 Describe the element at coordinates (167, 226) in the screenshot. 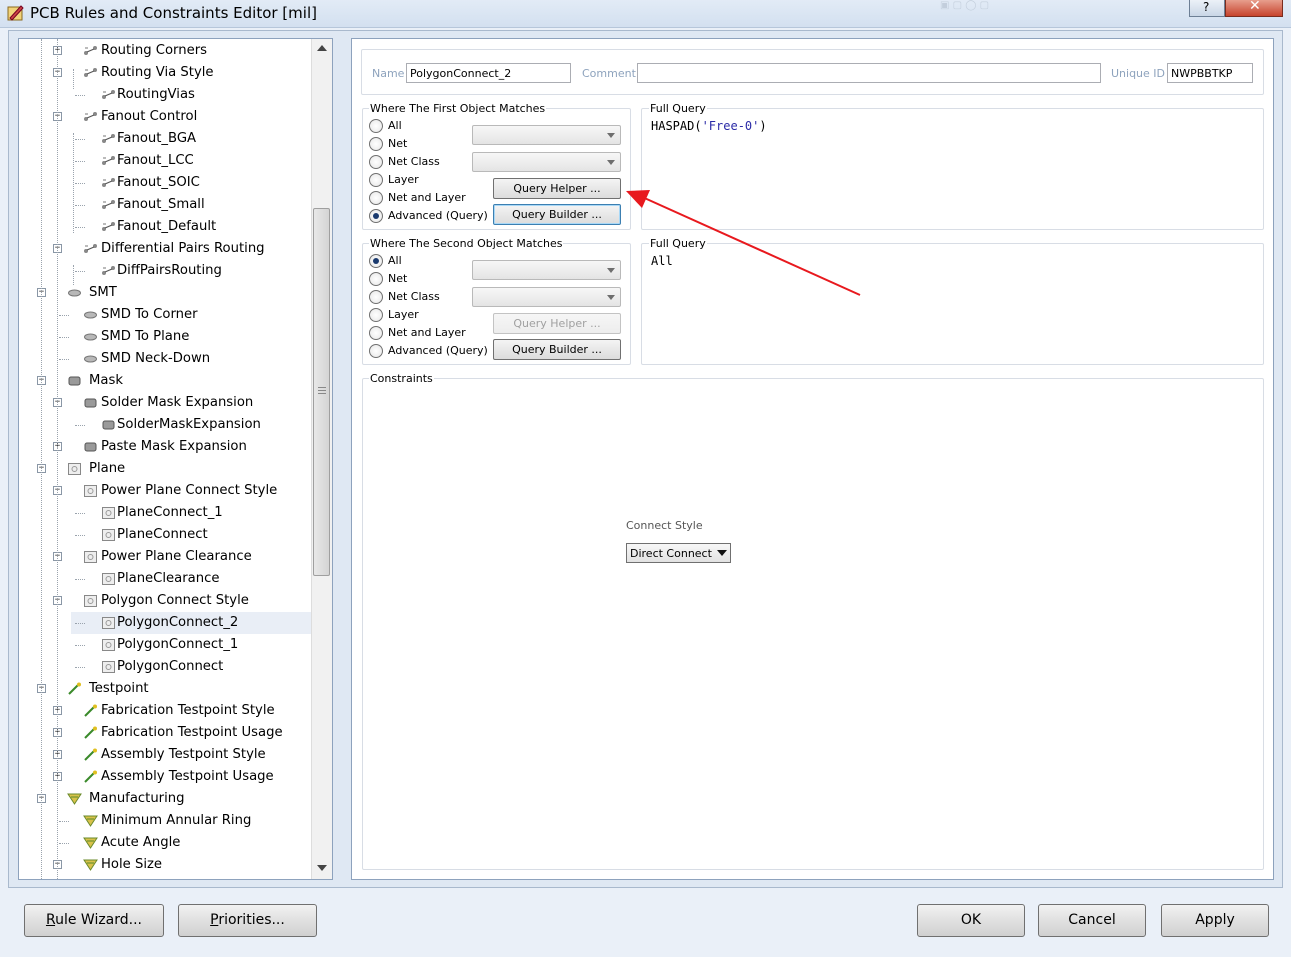

I see `tree-item-label: Fanout_Default` at that location.